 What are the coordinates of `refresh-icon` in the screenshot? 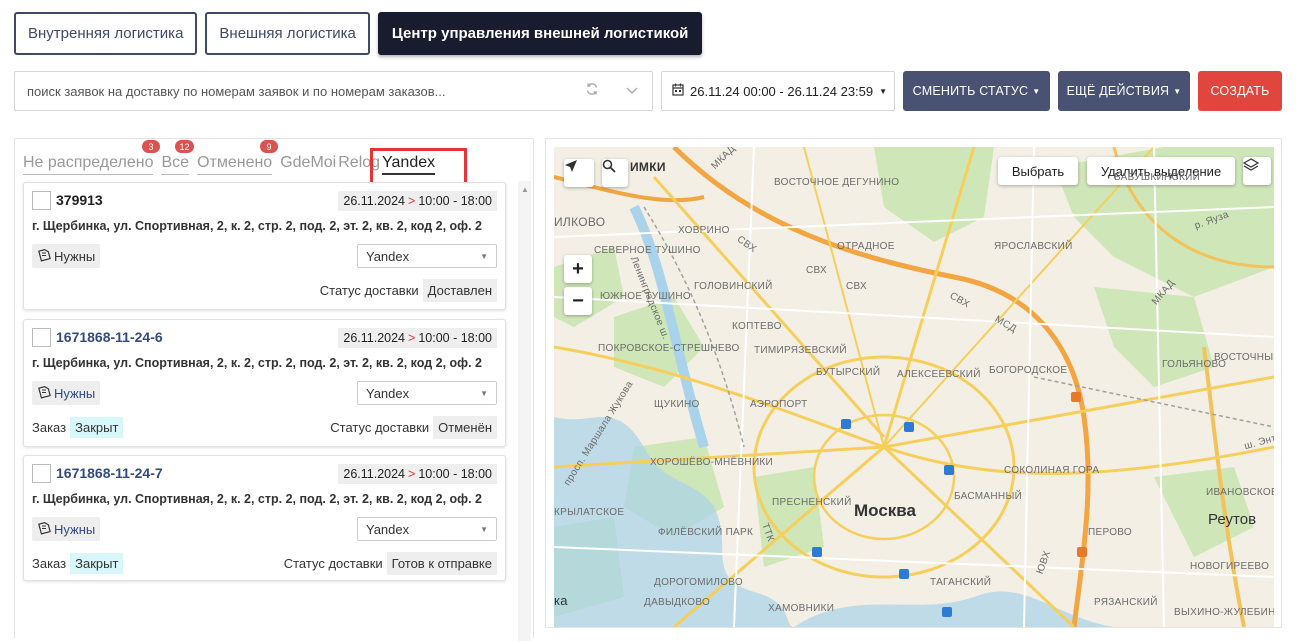 It's located at (592, 91).